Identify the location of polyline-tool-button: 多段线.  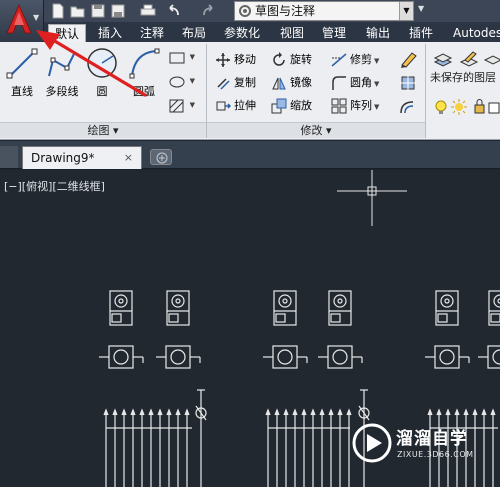
(62, 76).